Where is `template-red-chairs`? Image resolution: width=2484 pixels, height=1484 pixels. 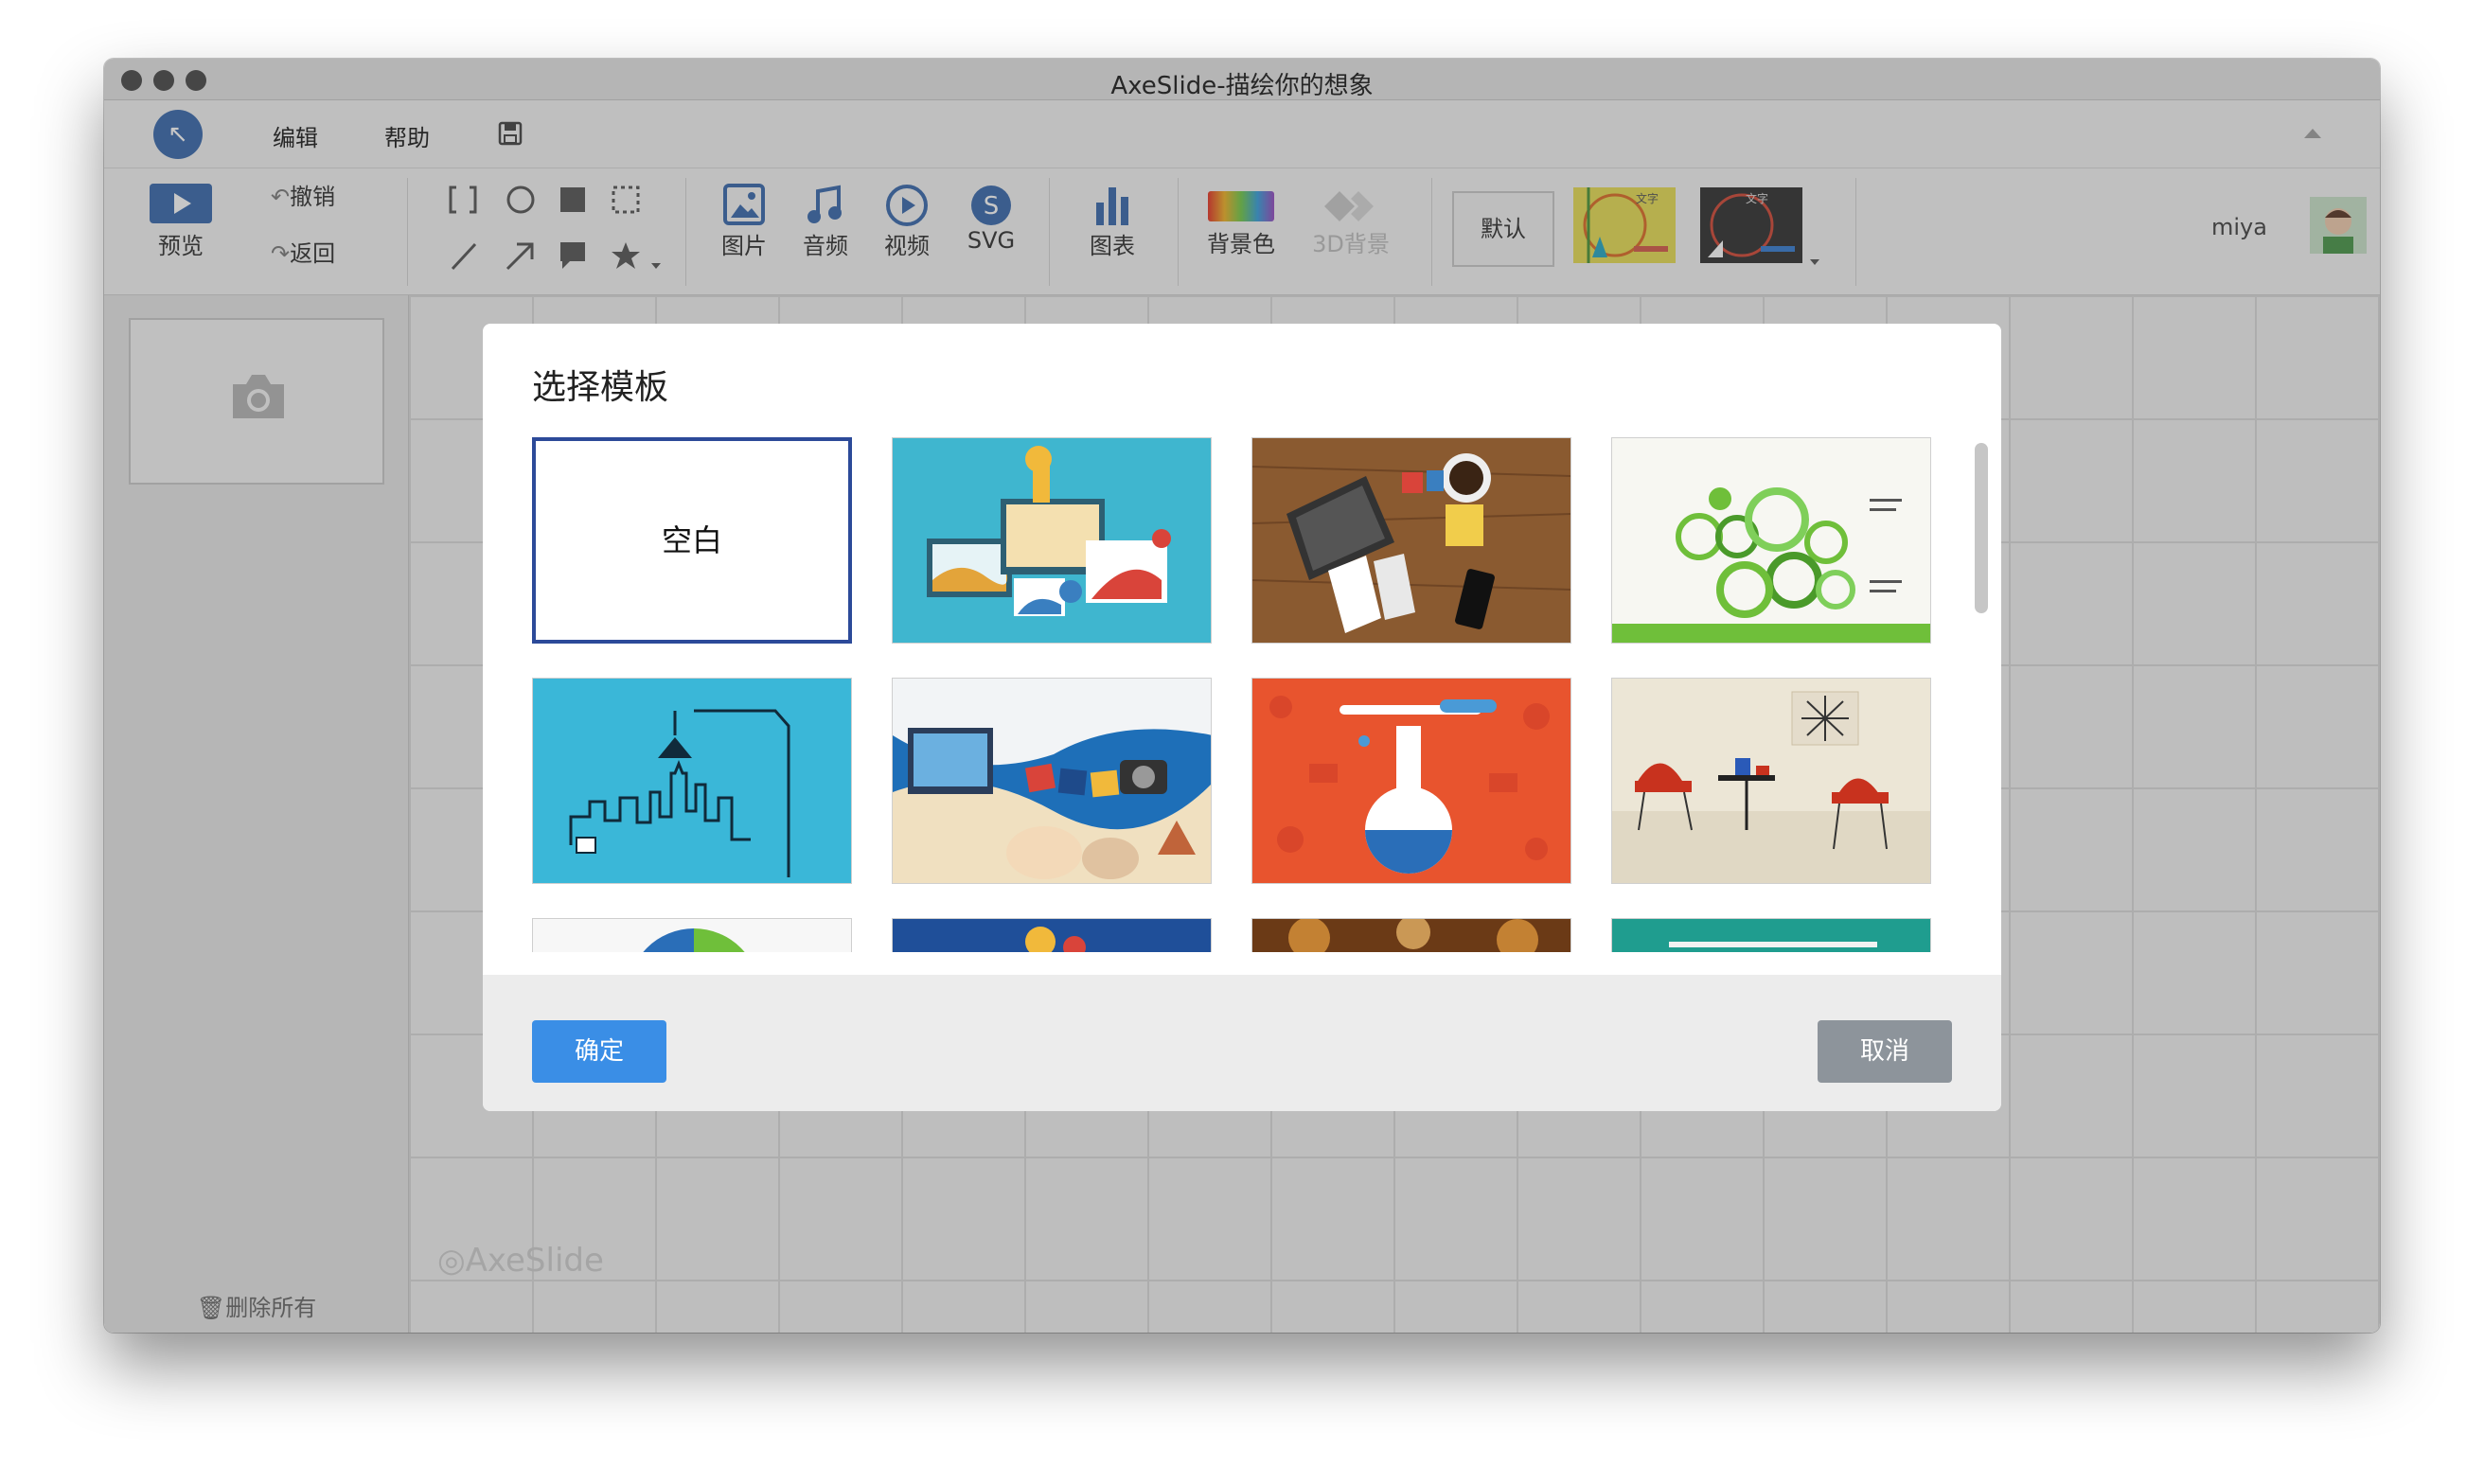
template-red-chairs is located at coordinates (1771, 781).